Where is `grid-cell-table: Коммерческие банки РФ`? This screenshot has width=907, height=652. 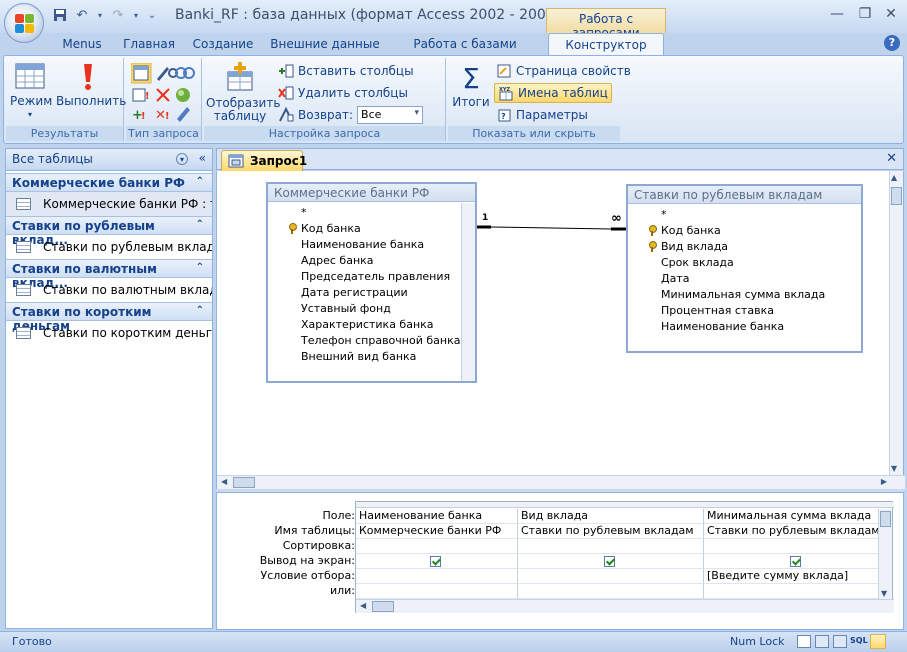 grid-cell-table: Коммерческие банки РФ is located at coordinates (437, 531).